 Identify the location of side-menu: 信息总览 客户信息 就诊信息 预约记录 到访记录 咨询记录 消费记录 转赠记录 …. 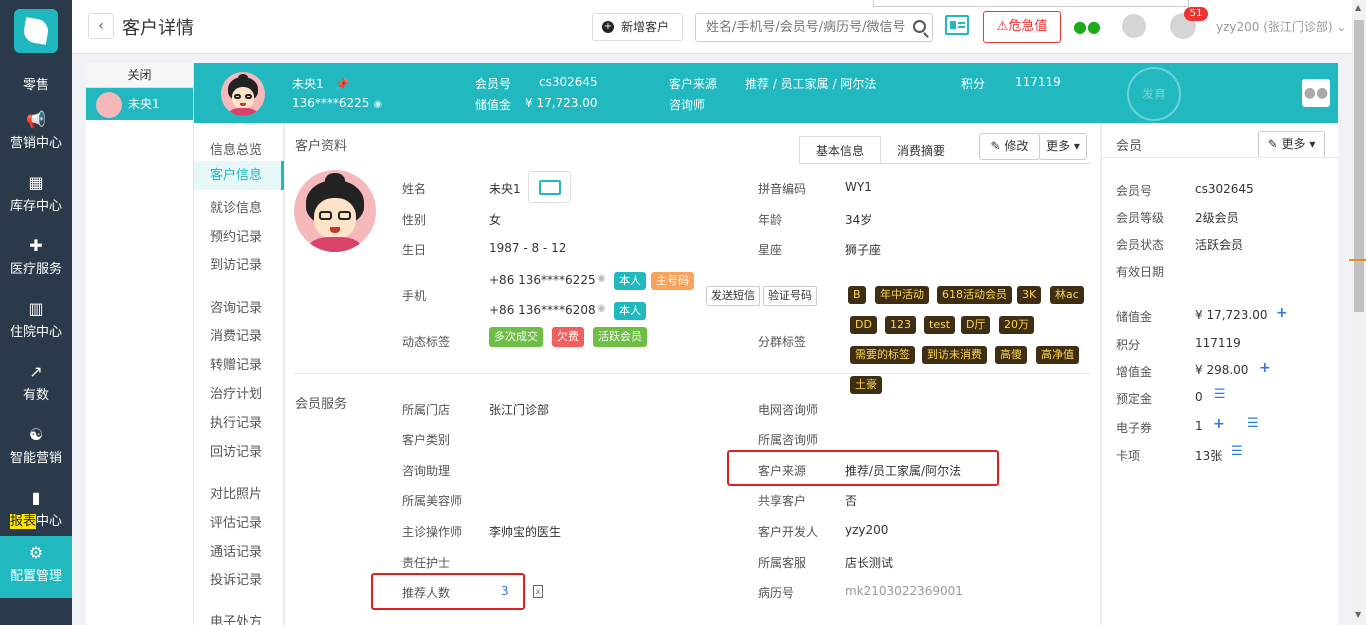
(239, 374).